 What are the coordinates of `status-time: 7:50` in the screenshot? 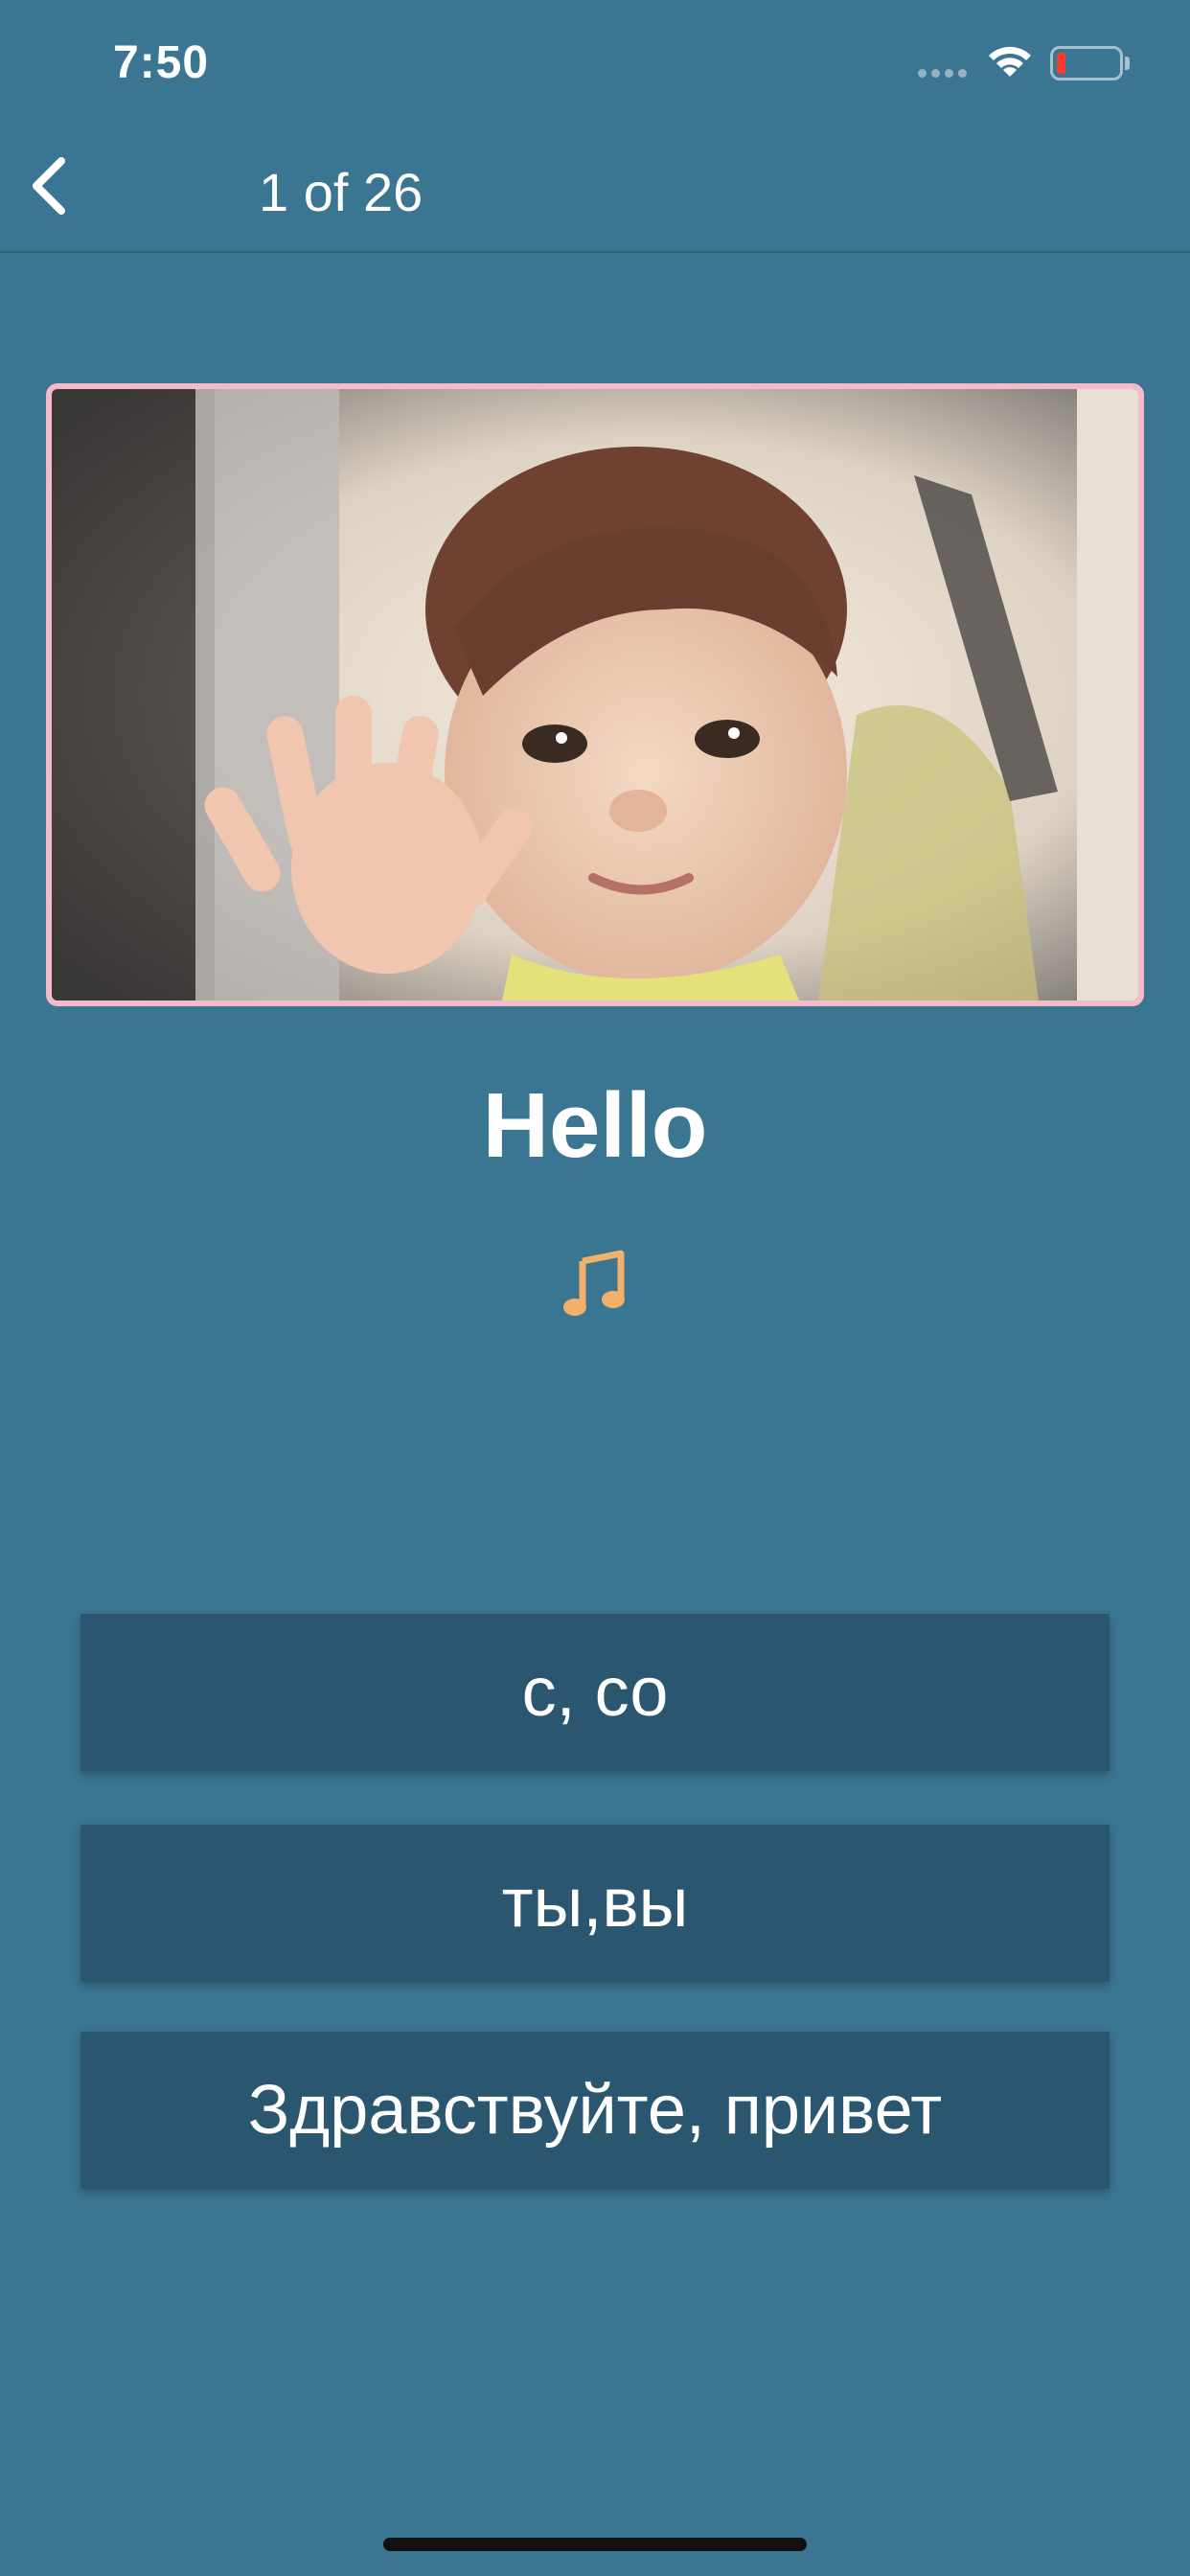 It's located at (162, 63).